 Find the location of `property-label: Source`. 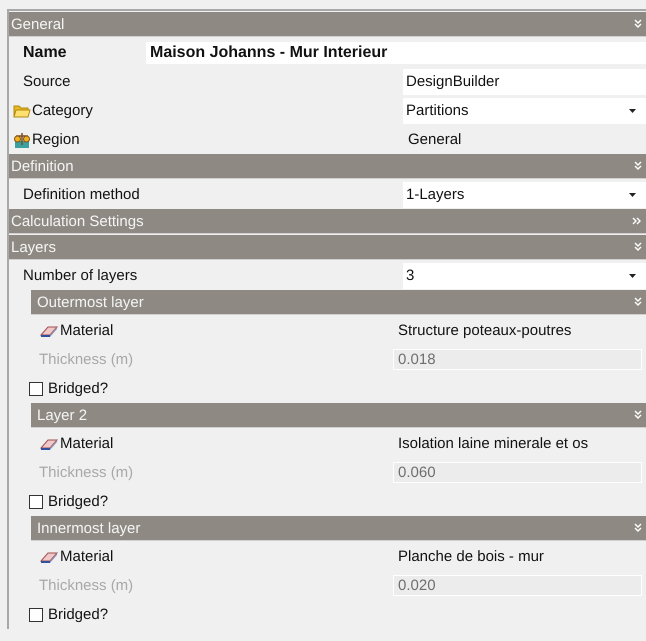

property-label: Source is located at coordinates (47, 81).